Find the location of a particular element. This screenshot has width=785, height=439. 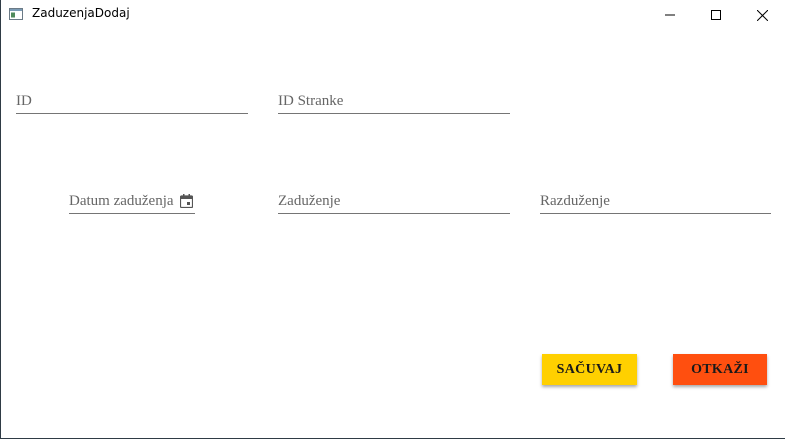

id-stranke-field-container is located at coordinates (394, 102).